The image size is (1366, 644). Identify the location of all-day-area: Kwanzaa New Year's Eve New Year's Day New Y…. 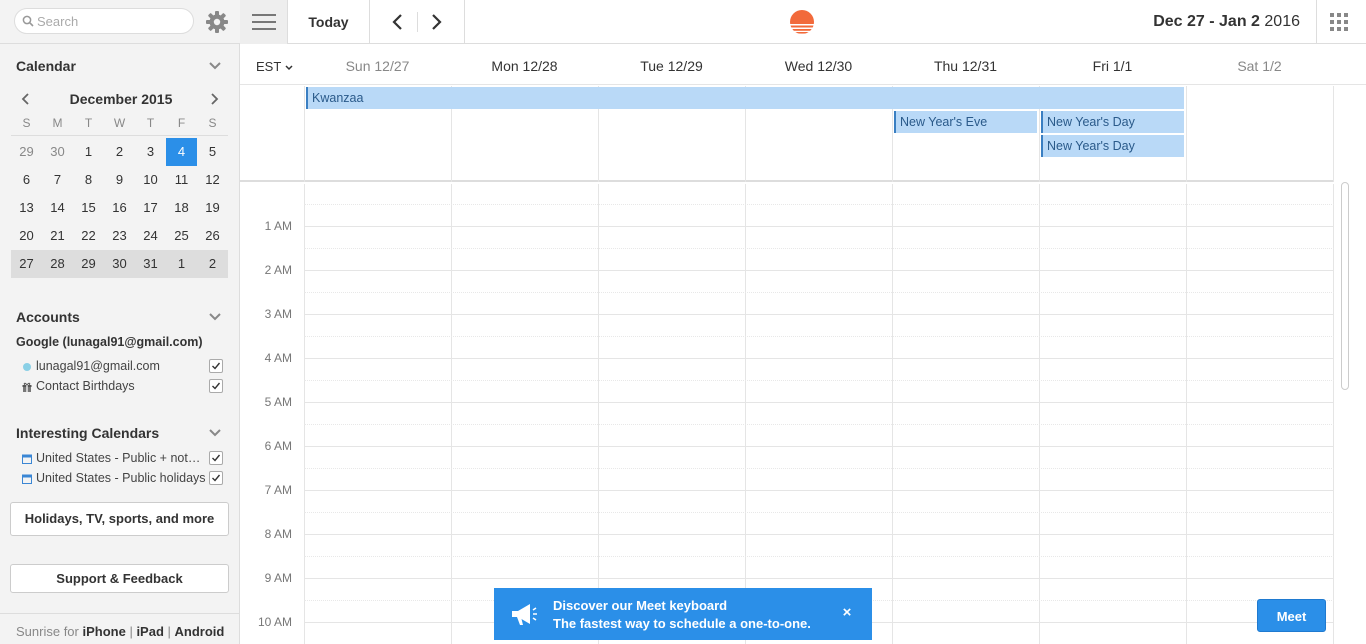
(787, 134).